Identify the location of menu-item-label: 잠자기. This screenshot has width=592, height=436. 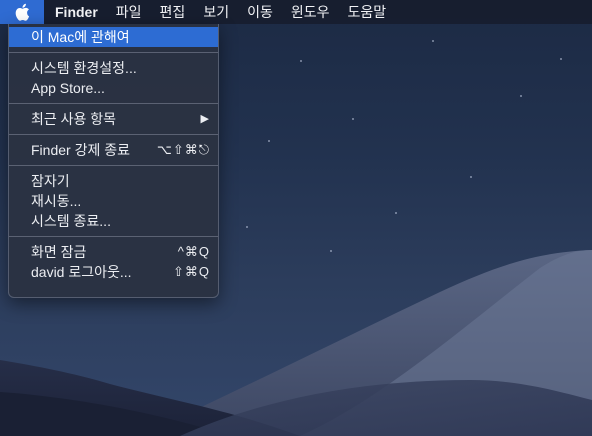
(50, 181).